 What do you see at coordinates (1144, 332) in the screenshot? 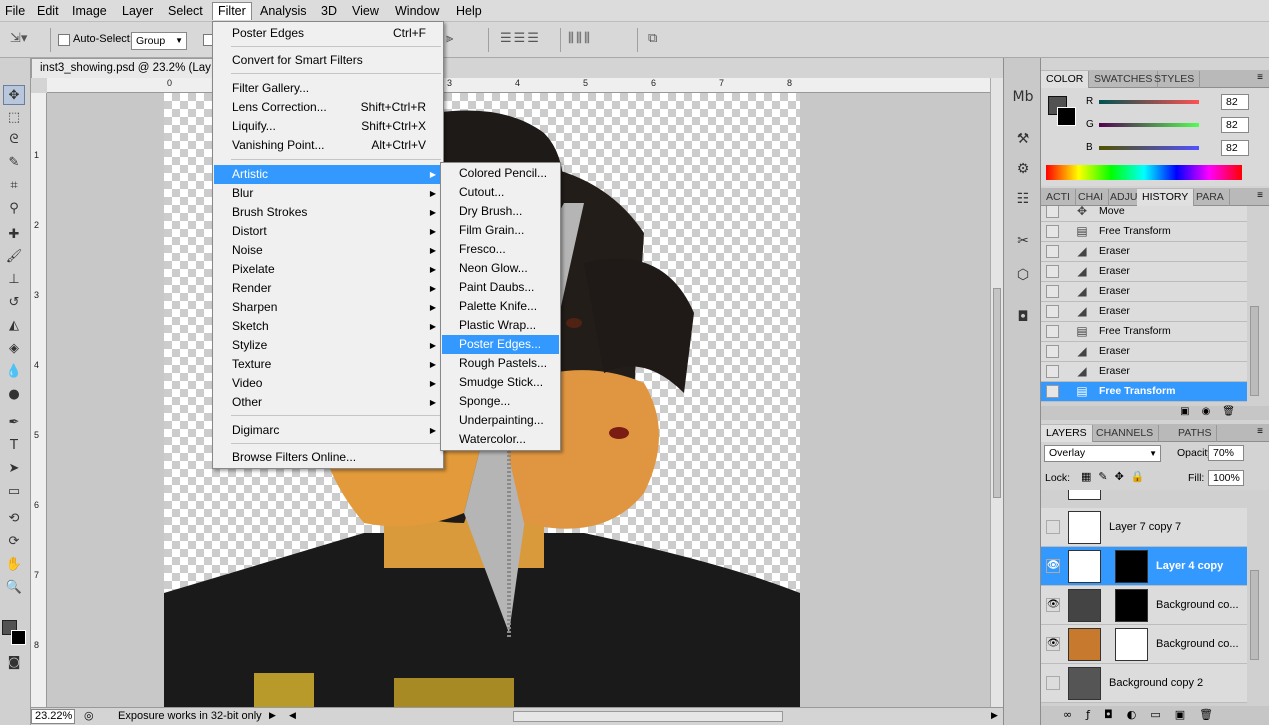
I see `history-item: ▤ Free Transform` at bounding box center [1144, 332].